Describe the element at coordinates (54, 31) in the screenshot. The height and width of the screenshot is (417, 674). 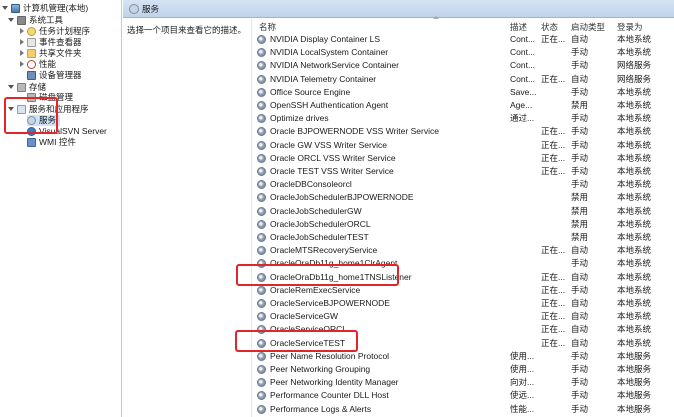
I see `tree-item-task-scheduler: 任务计划程序` at that location.